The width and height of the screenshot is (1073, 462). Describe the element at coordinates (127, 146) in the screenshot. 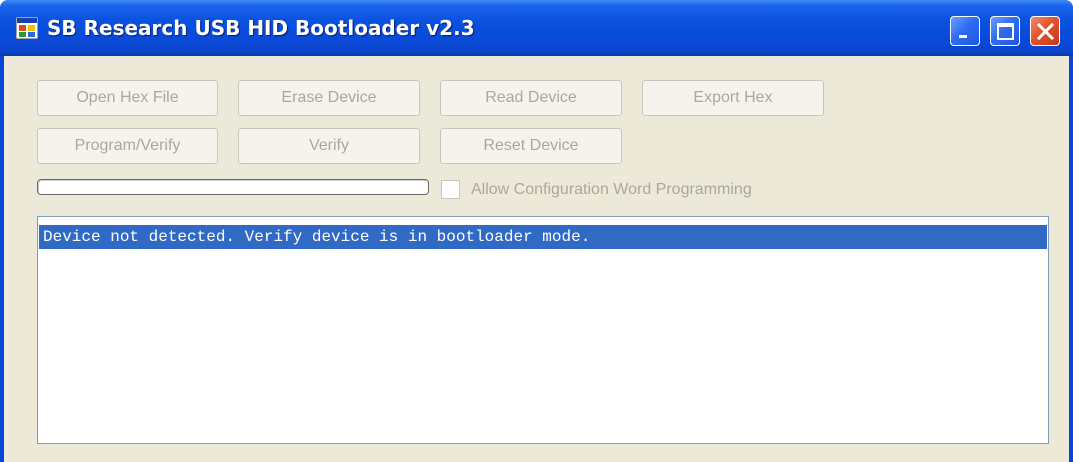

I see `program-verify-button: Program/Verify` at that location.